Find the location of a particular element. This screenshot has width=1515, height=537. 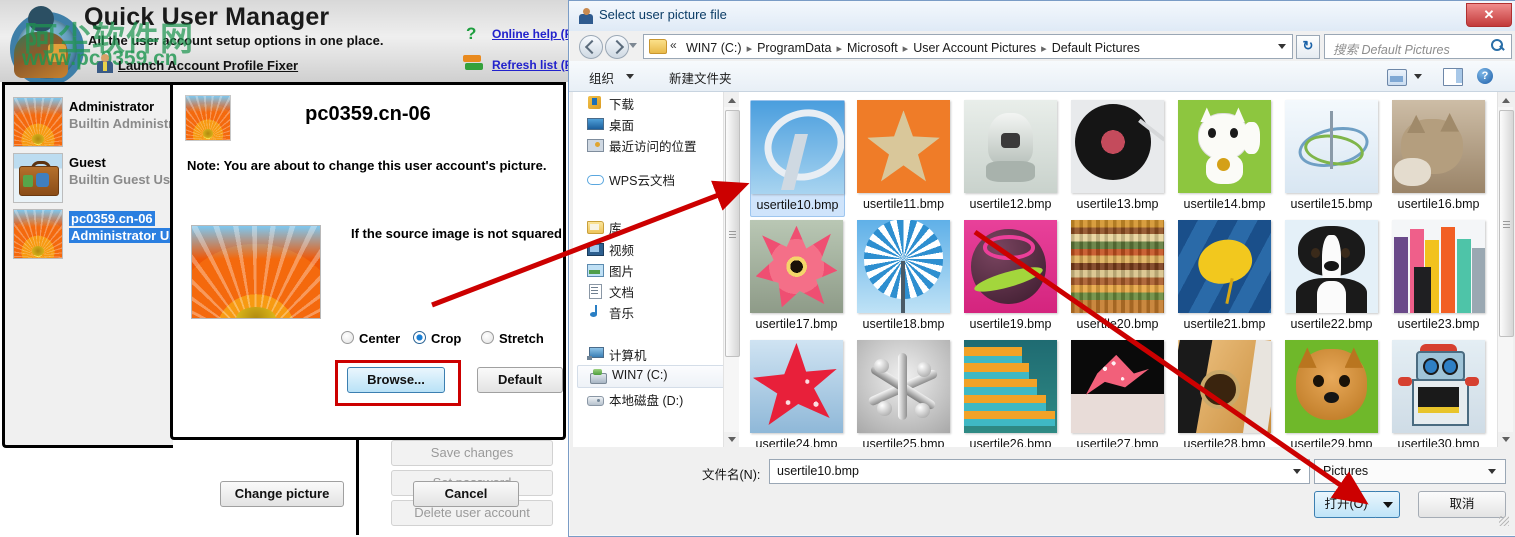

breadcrumb-segment-2: Microsoft is located at coordinates (872, 48).